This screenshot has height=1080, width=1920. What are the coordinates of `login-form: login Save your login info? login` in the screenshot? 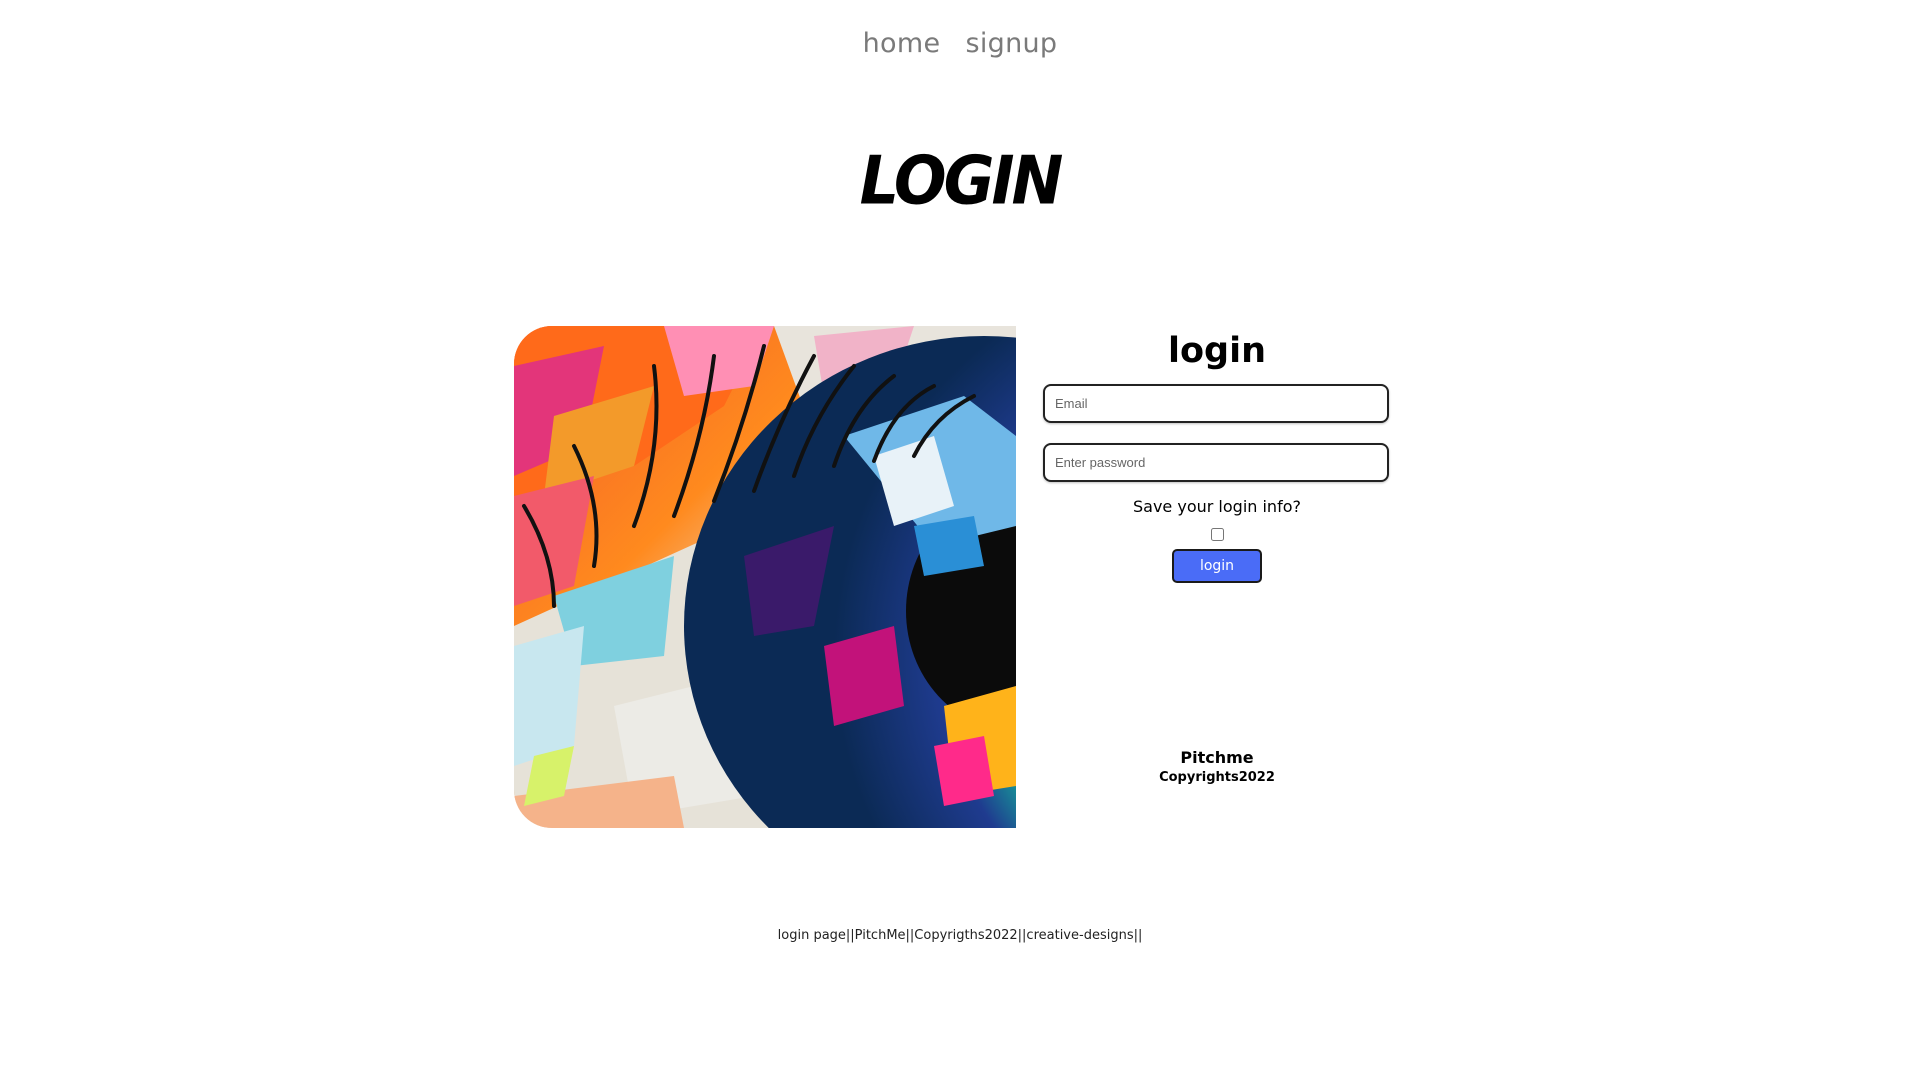 It's located at (1217, 454).